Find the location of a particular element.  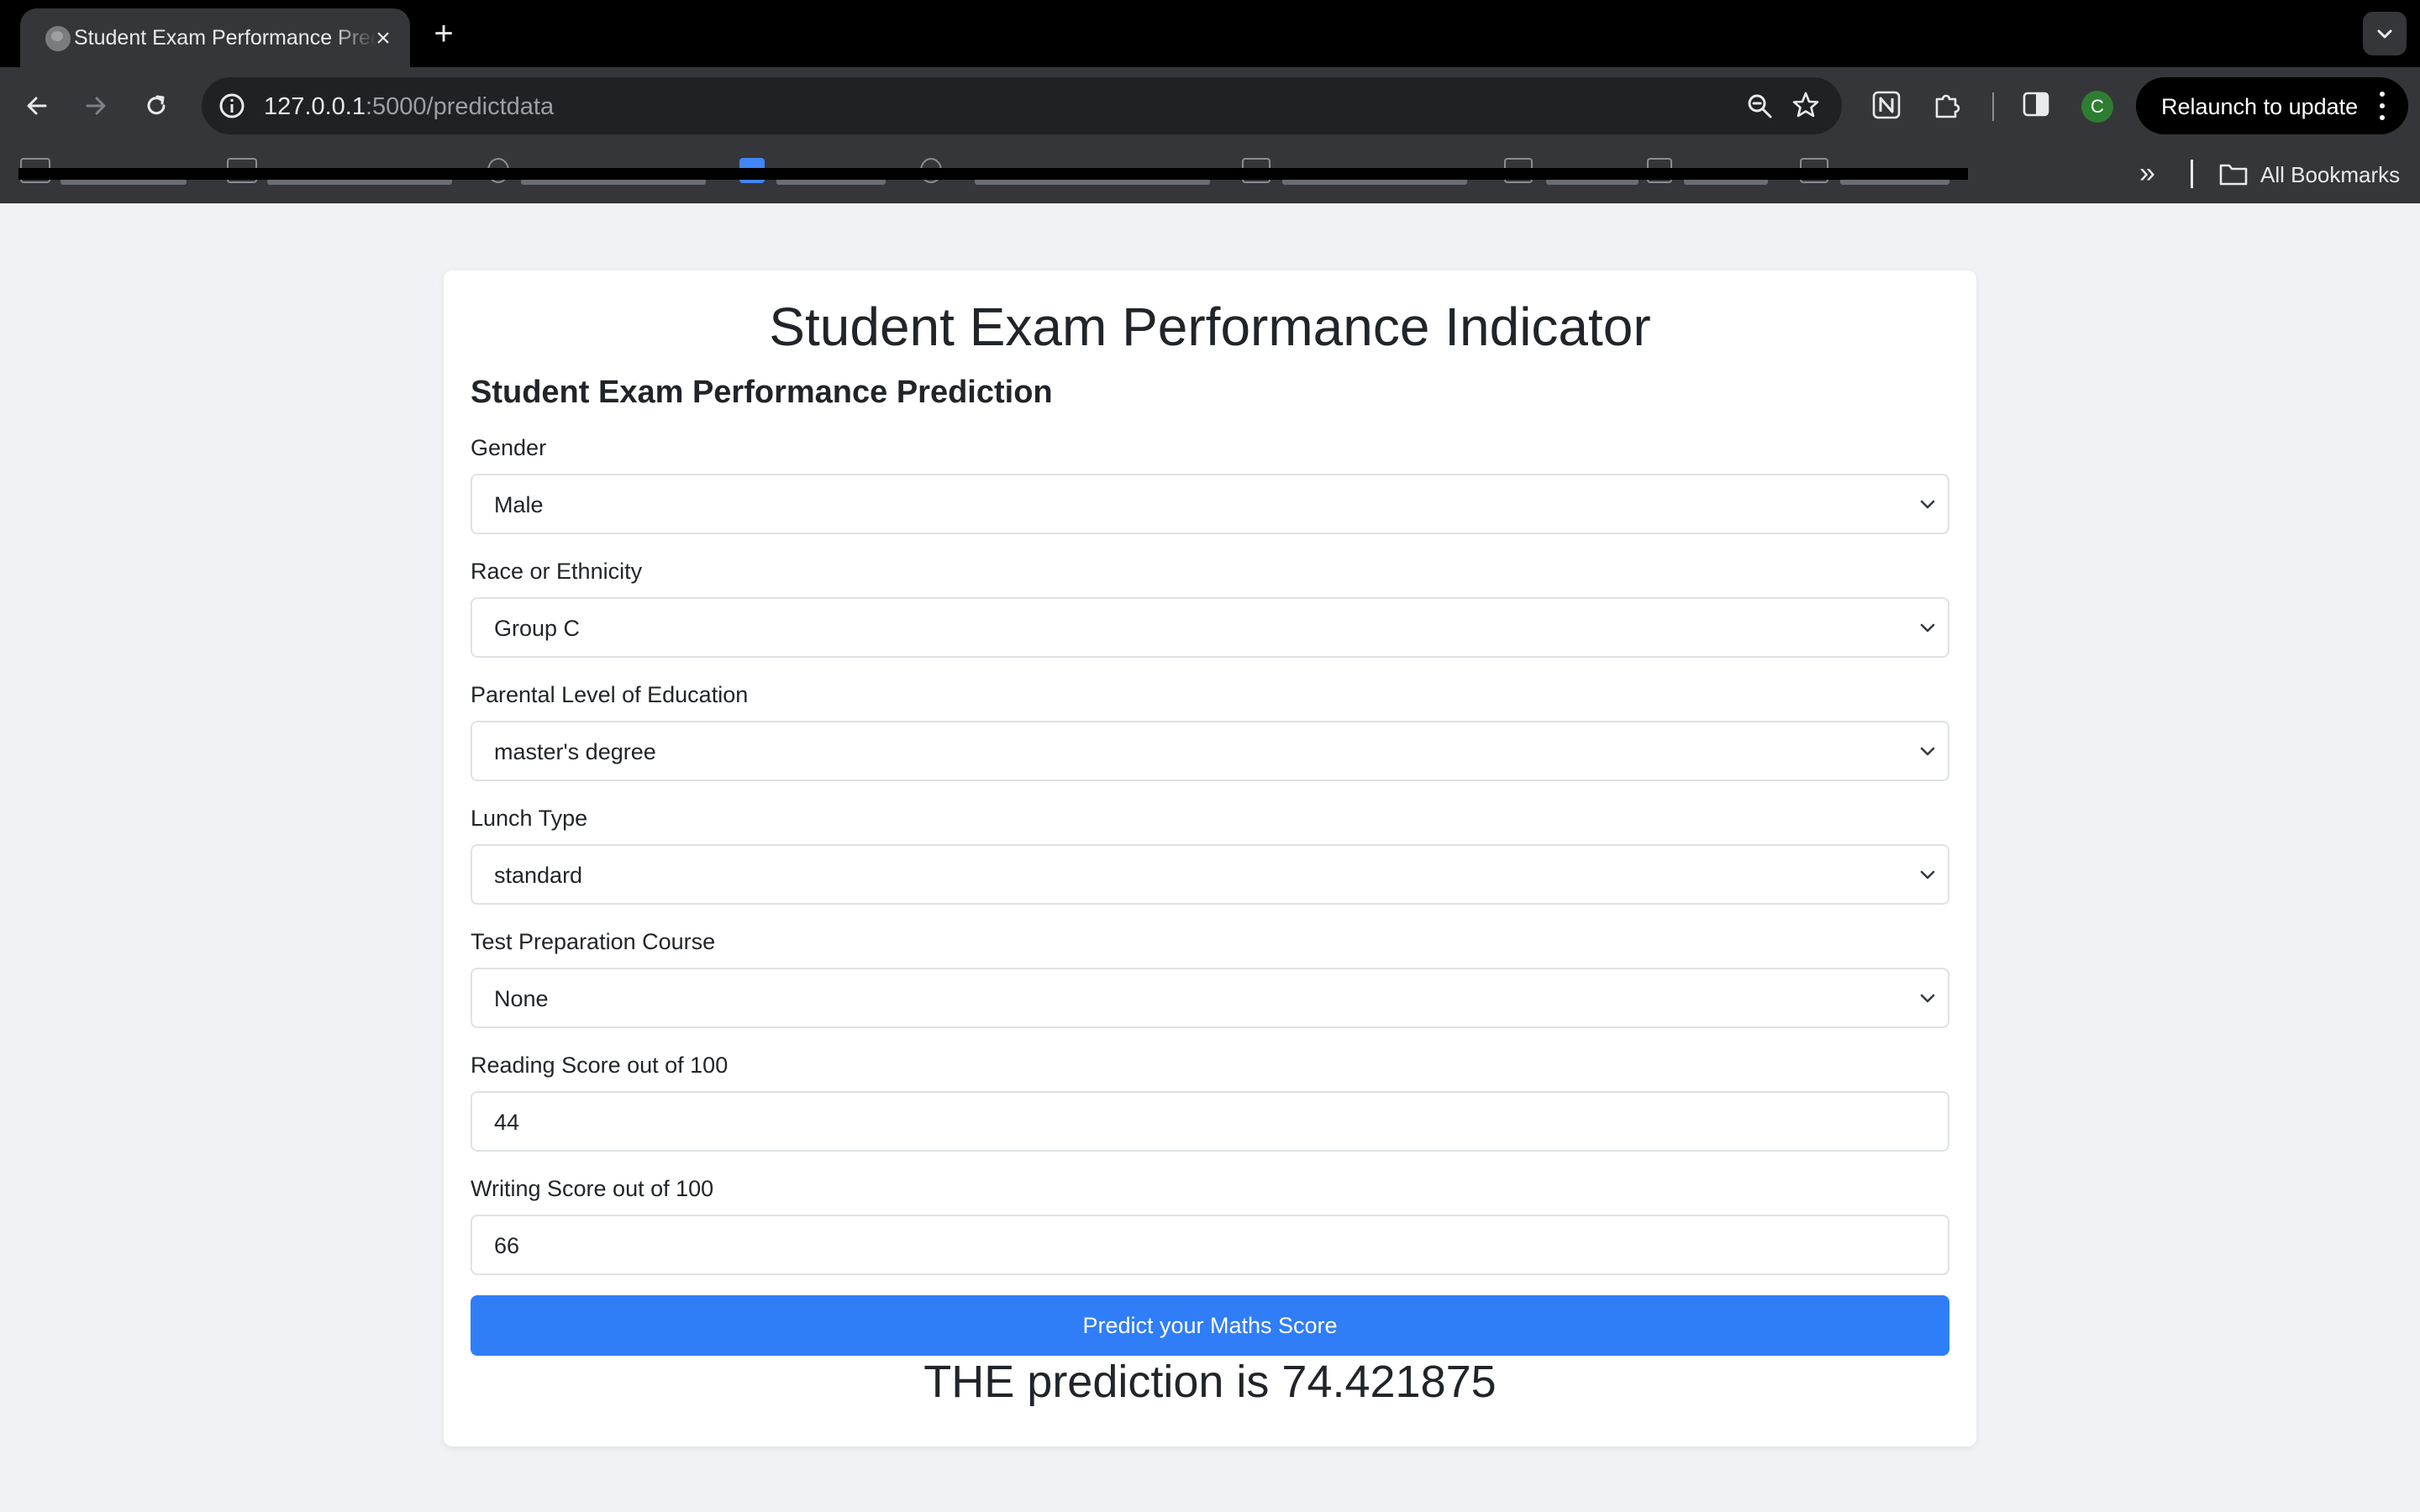

bookmarks-divider is located at coordinates (2192, 174).